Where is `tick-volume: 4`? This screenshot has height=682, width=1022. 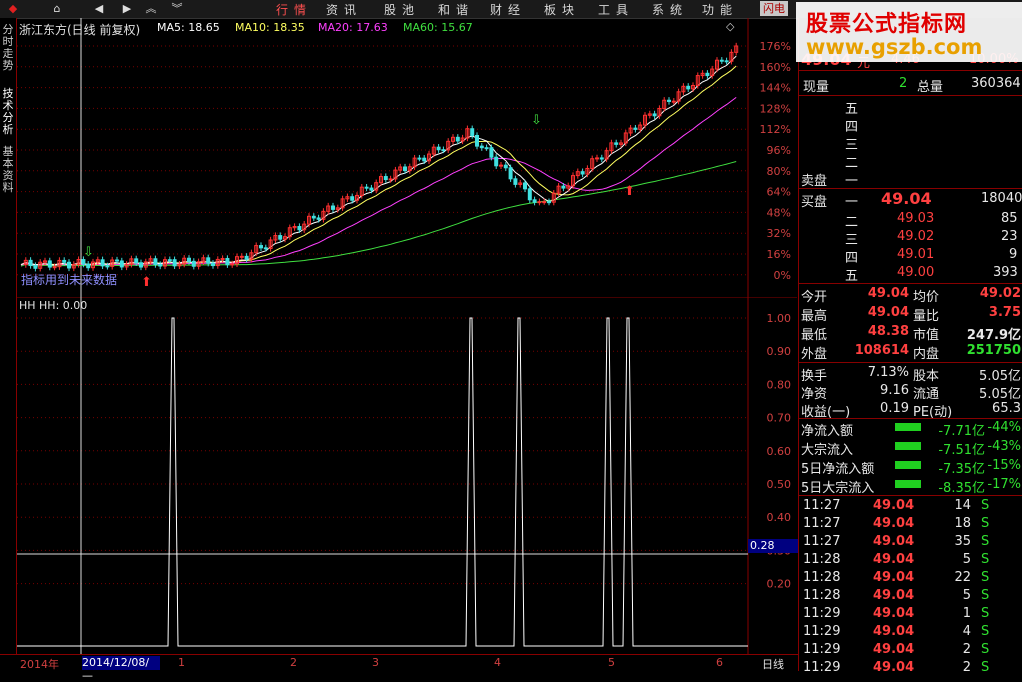
tick-volume: 4 is located at coordinates (966, 631).